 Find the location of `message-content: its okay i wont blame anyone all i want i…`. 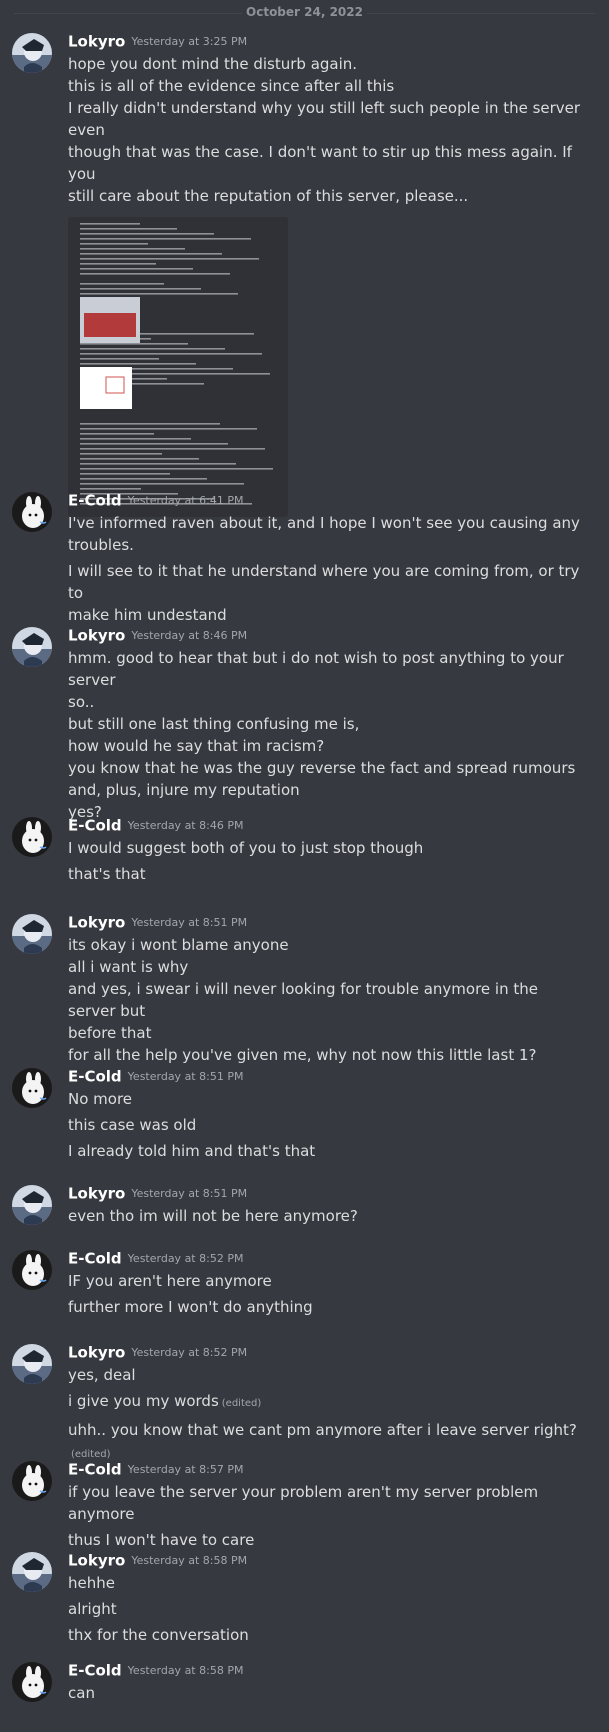

message-content: its okay i wont blame anyone all i want i… is located at coordinates (328, 1000).